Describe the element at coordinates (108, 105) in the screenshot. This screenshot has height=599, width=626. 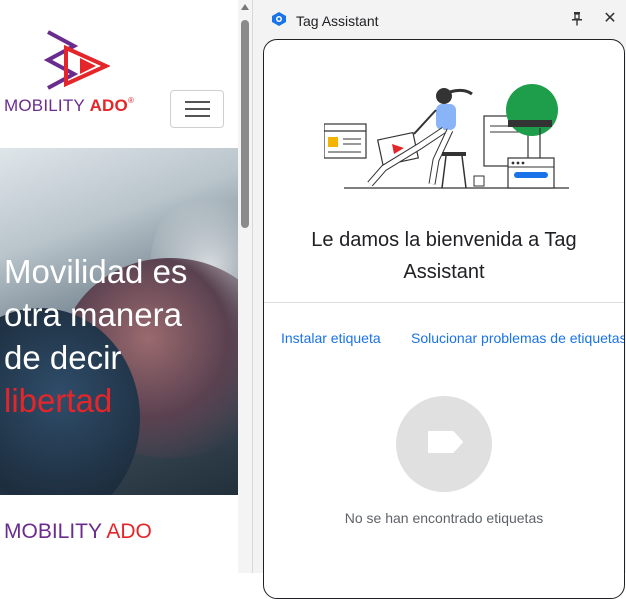
I see `brand-accent-text: ADO` at that location.